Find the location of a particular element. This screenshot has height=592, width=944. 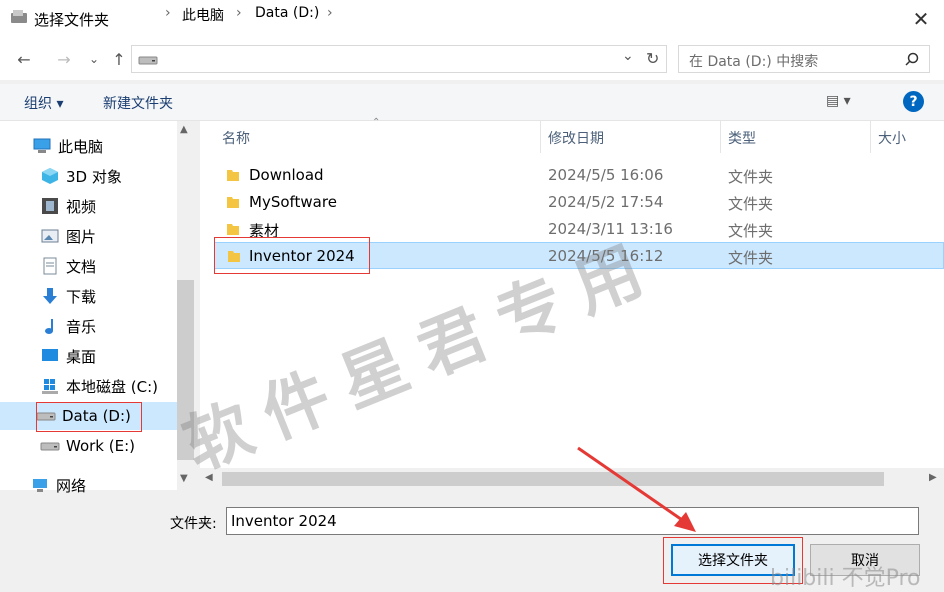

windows-drive-icon is located at coordinates (50, 386).